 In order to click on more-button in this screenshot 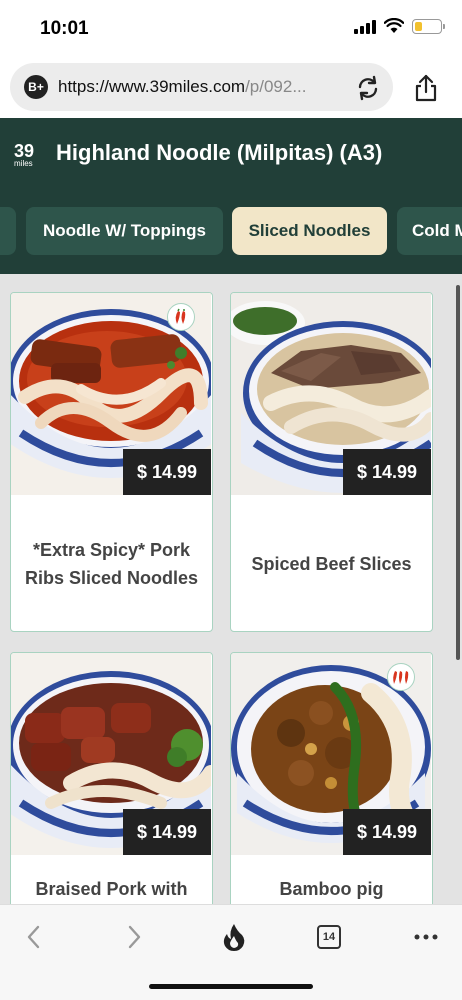, I will do `click(426, 937)`.